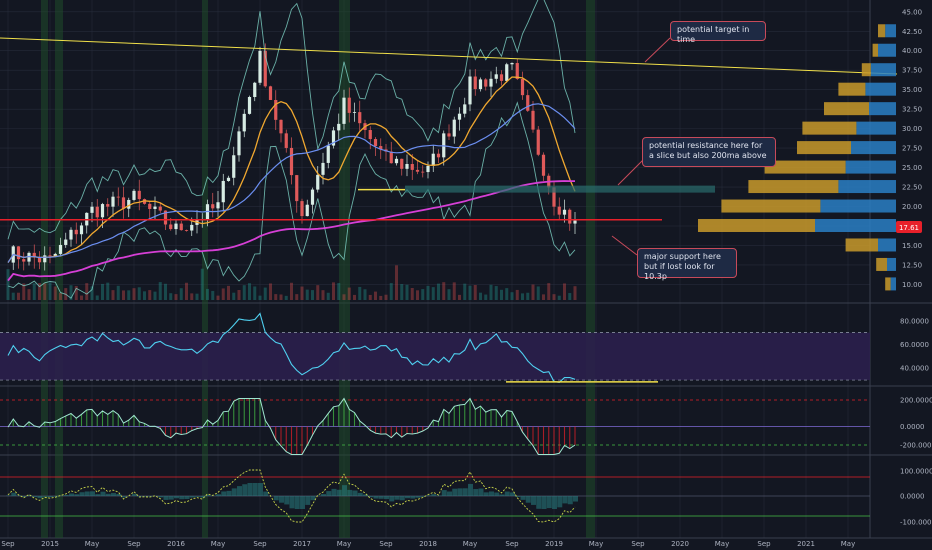 This screenshot has width=932, height=550. I want to click on rsi-band, so click(435, 356).